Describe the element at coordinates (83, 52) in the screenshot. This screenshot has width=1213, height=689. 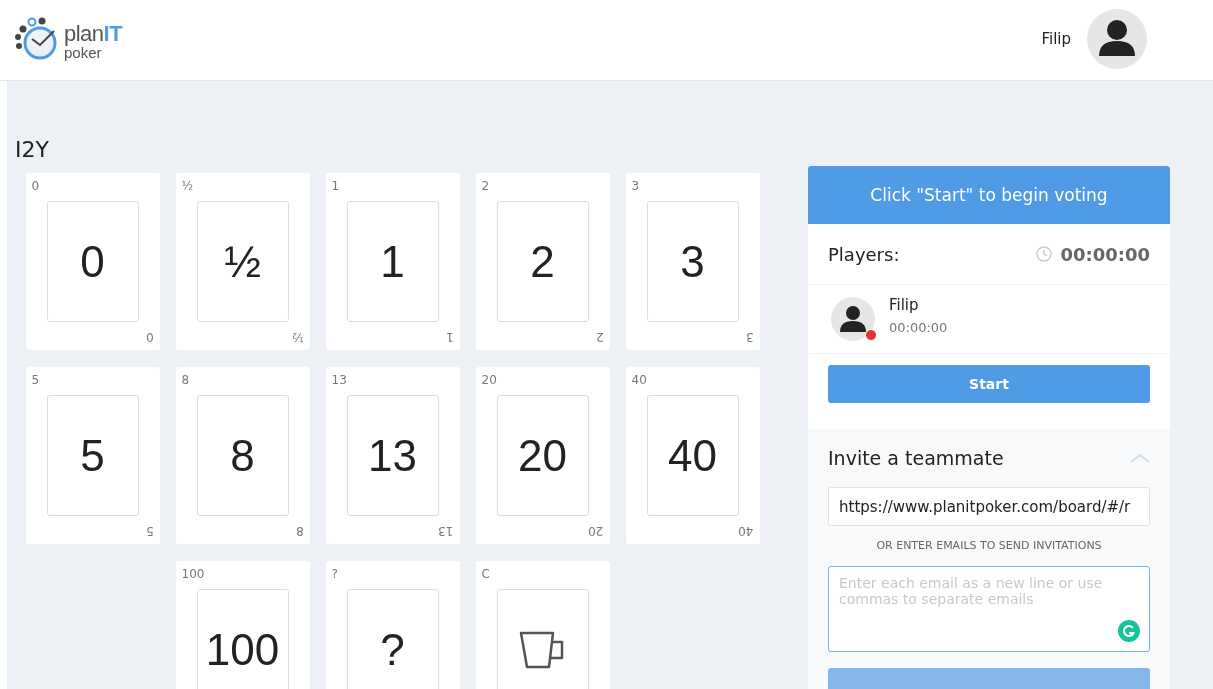
I see `logo-subtitle: poker` at that location.